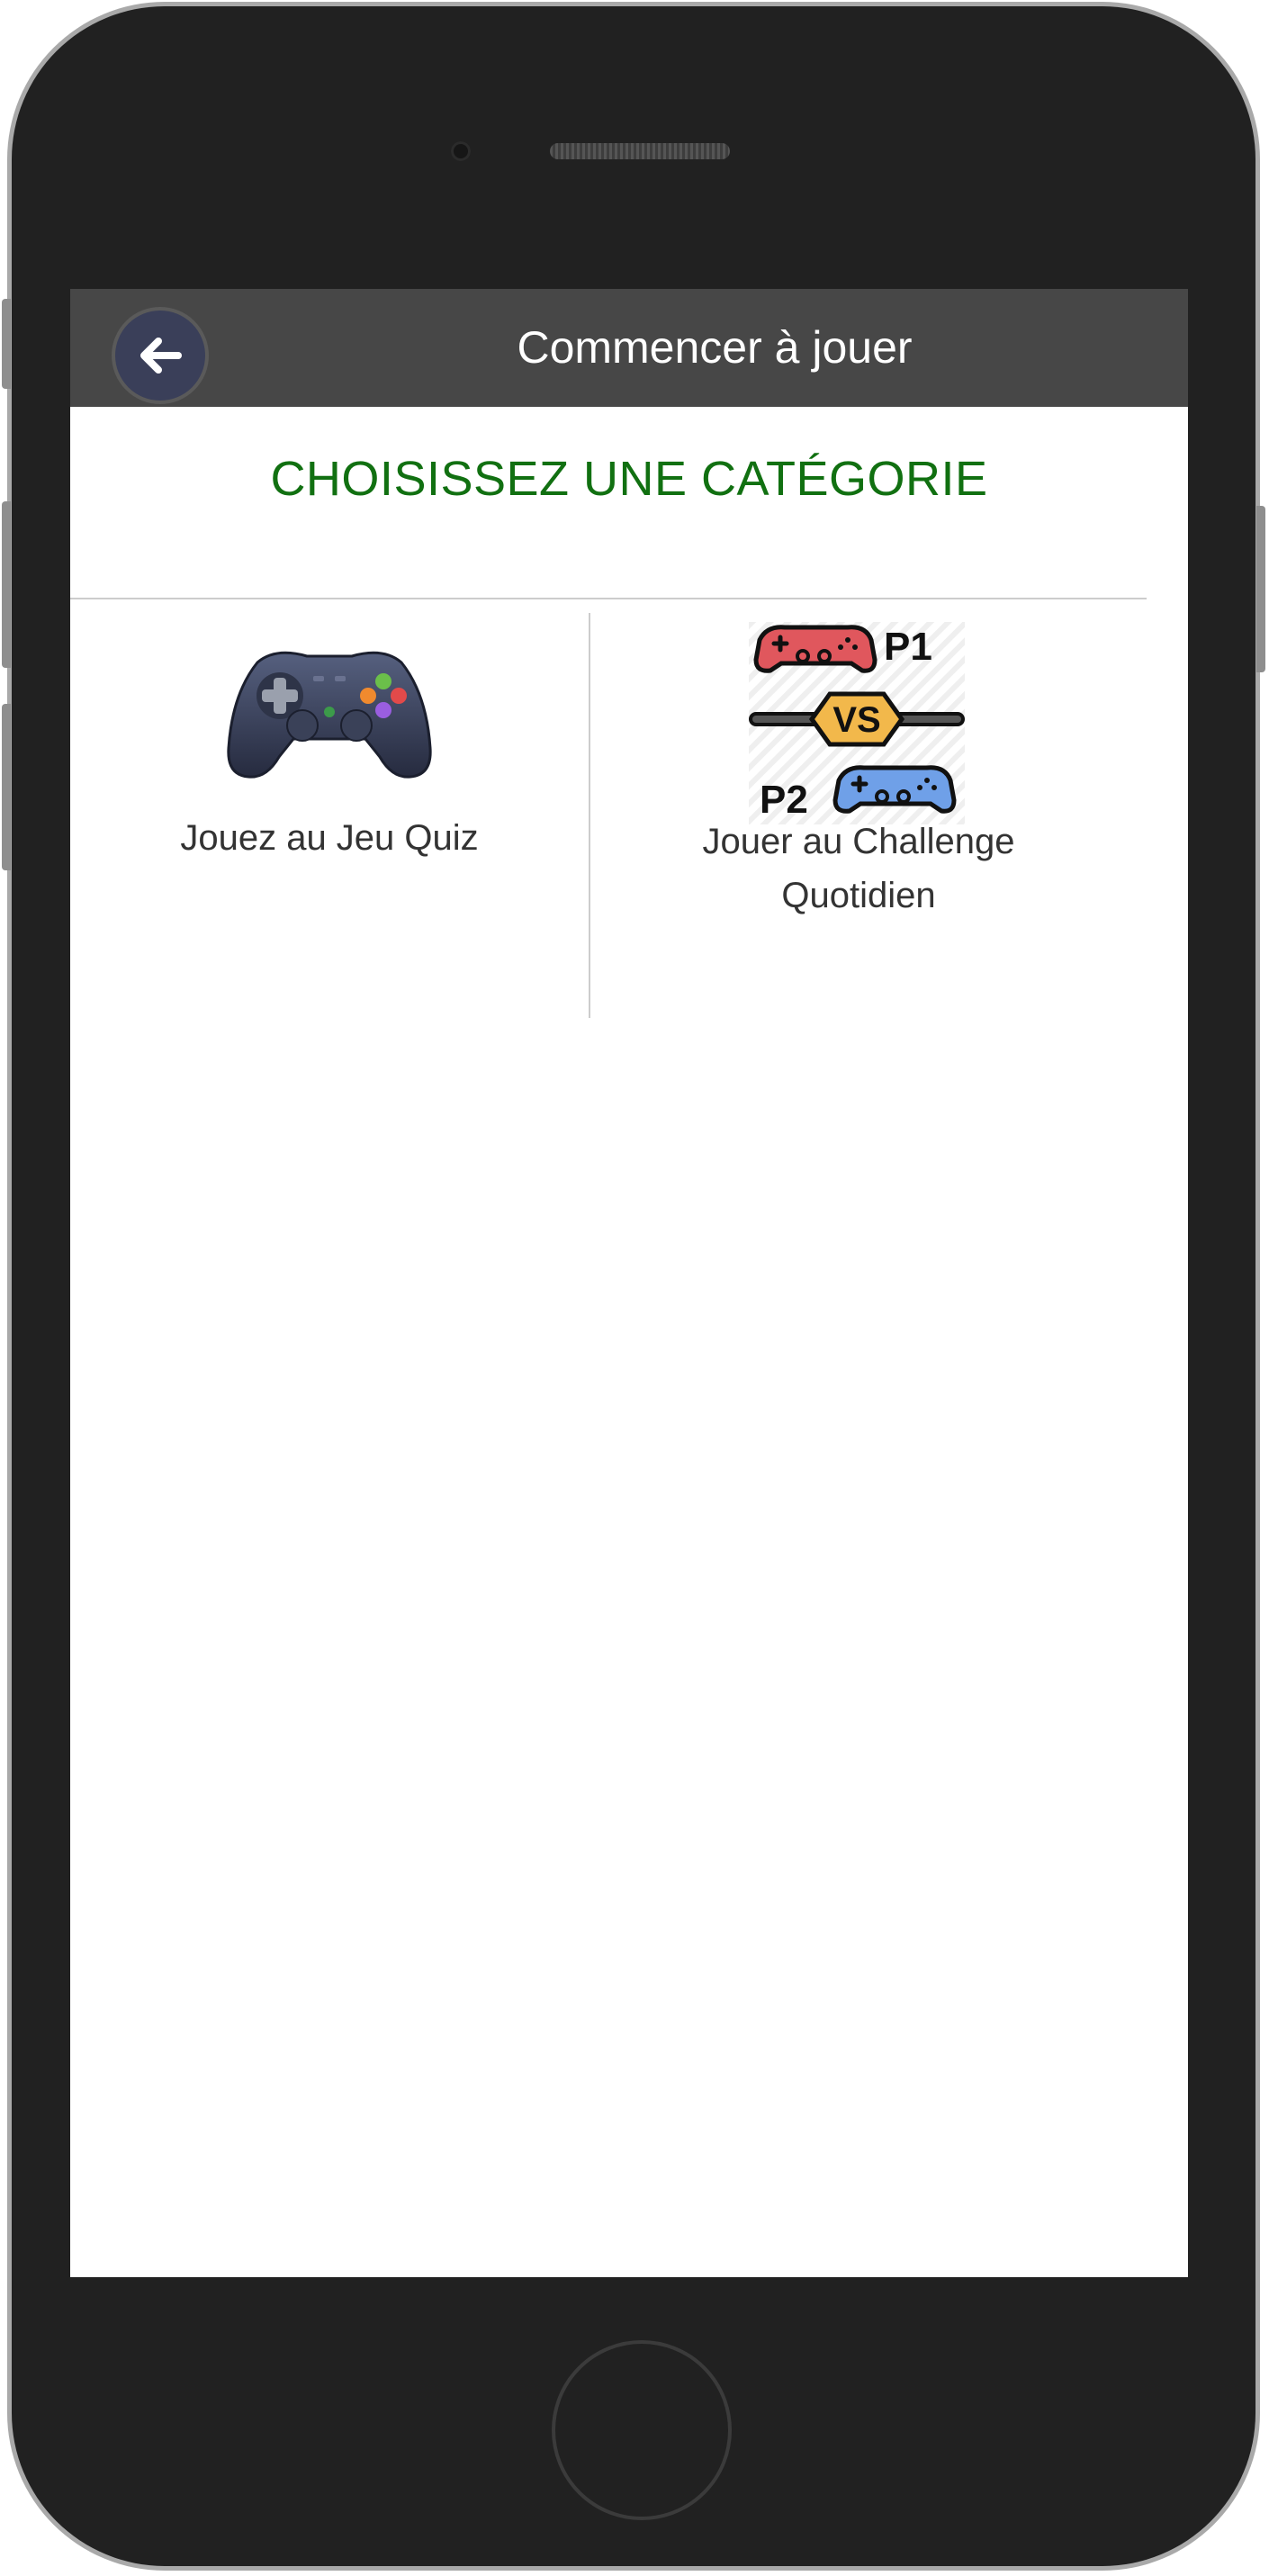 The width and height of the screenshot is (1269, 2576). Describe the element at coordinates (1261, 589) in the screenshot. I see `power-button` at that location.